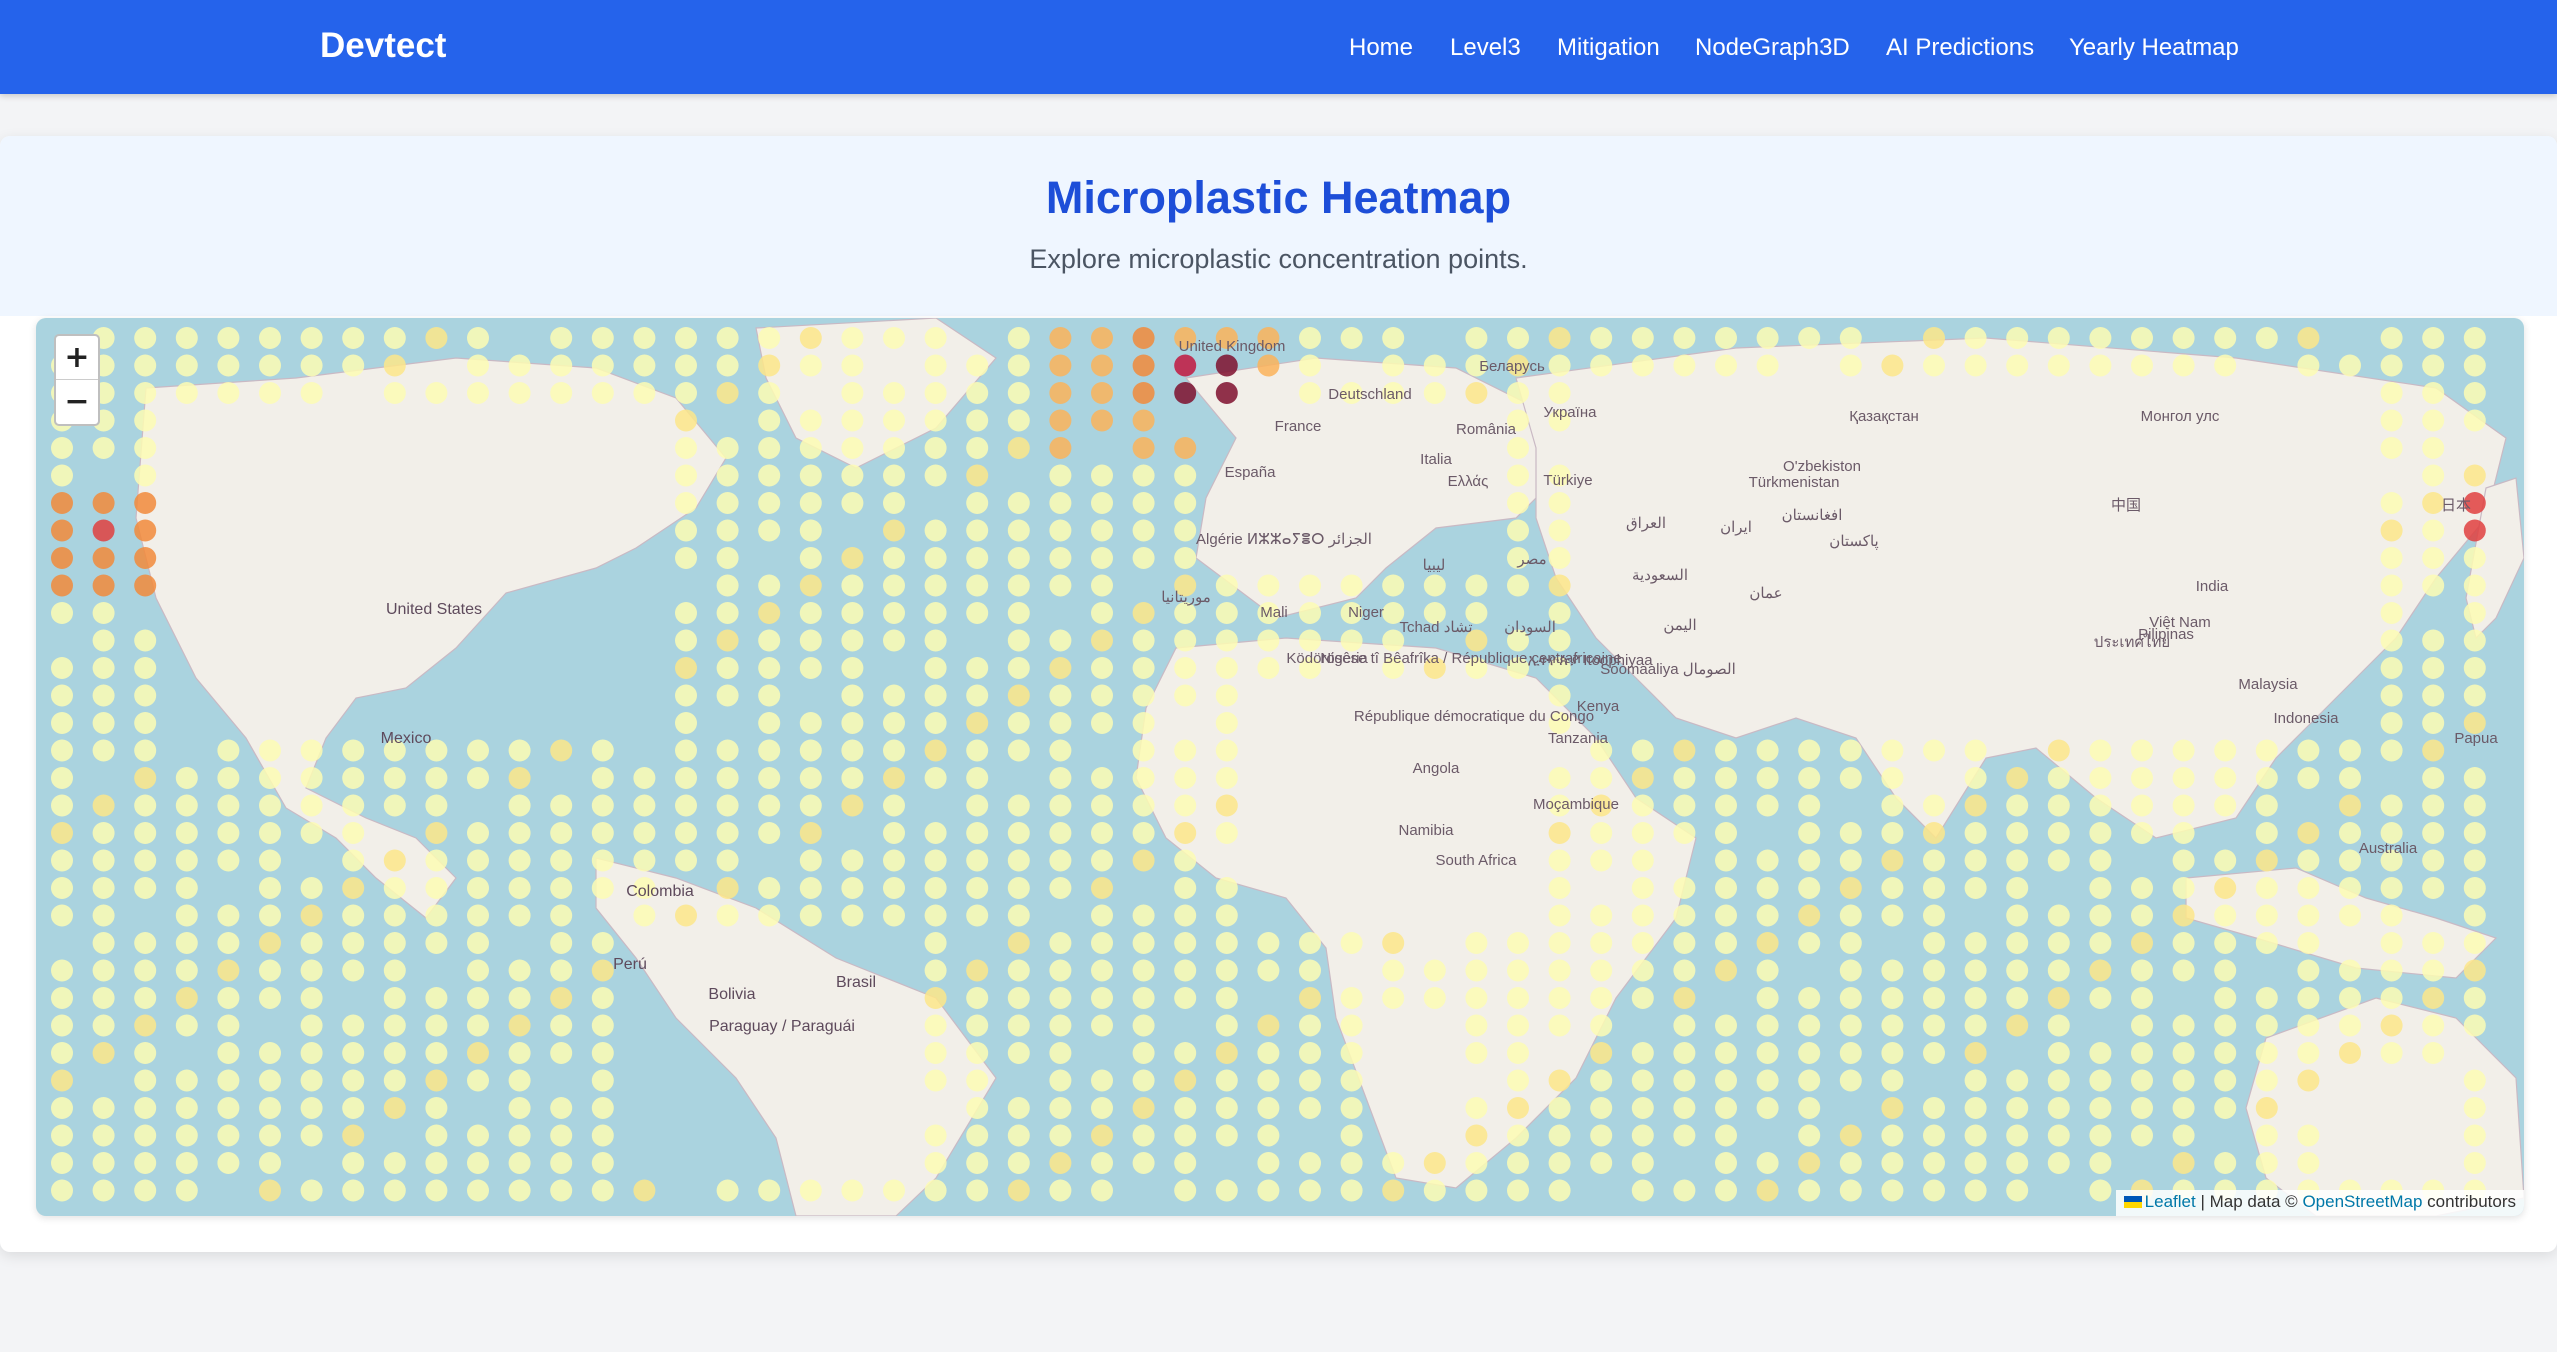 The image size is (2557, 1352). What do you see at coordinates (2362, 1201) in the screenshot?
I see `openstreetmap-link: OpenStreetMap` at bounding box center [2362, 1201].